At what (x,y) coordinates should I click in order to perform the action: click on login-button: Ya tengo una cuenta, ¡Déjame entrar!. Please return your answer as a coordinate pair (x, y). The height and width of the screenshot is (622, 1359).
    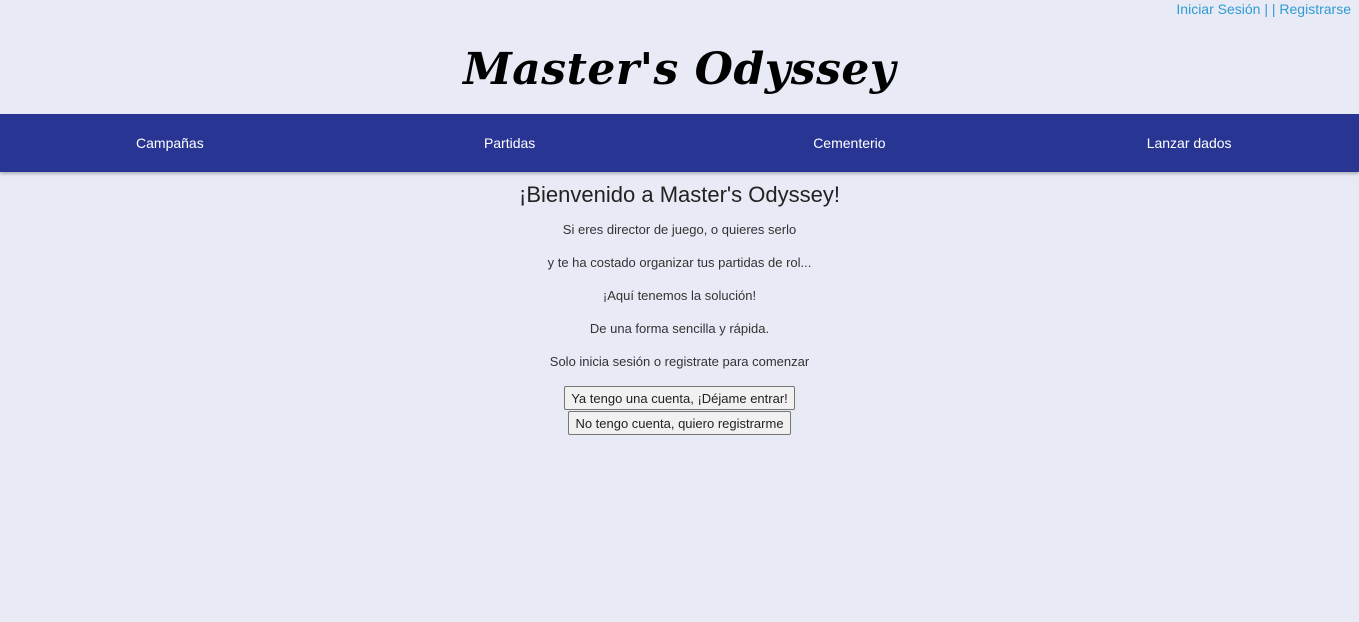
    Looking at the image, I should click on (679, 398).